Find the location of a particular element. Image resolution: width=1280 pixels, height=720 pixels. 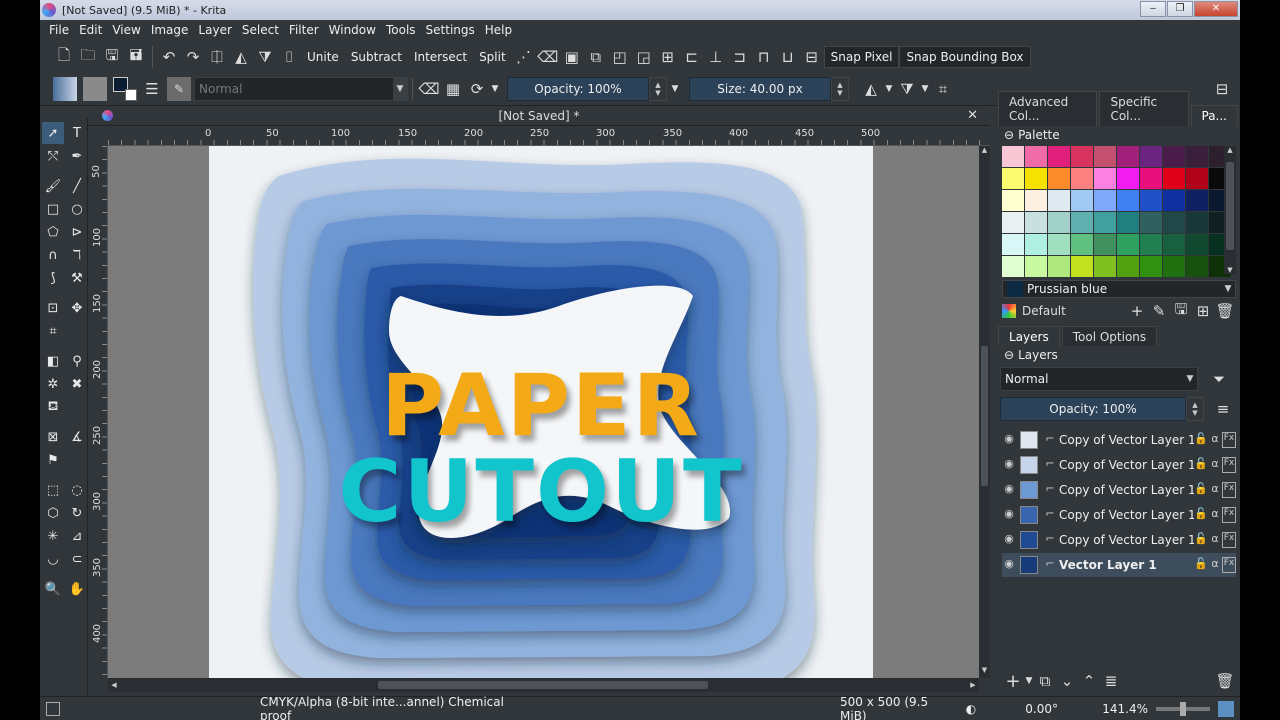

brush-settings-icon: ☰ is located at coordinates (152, 89).